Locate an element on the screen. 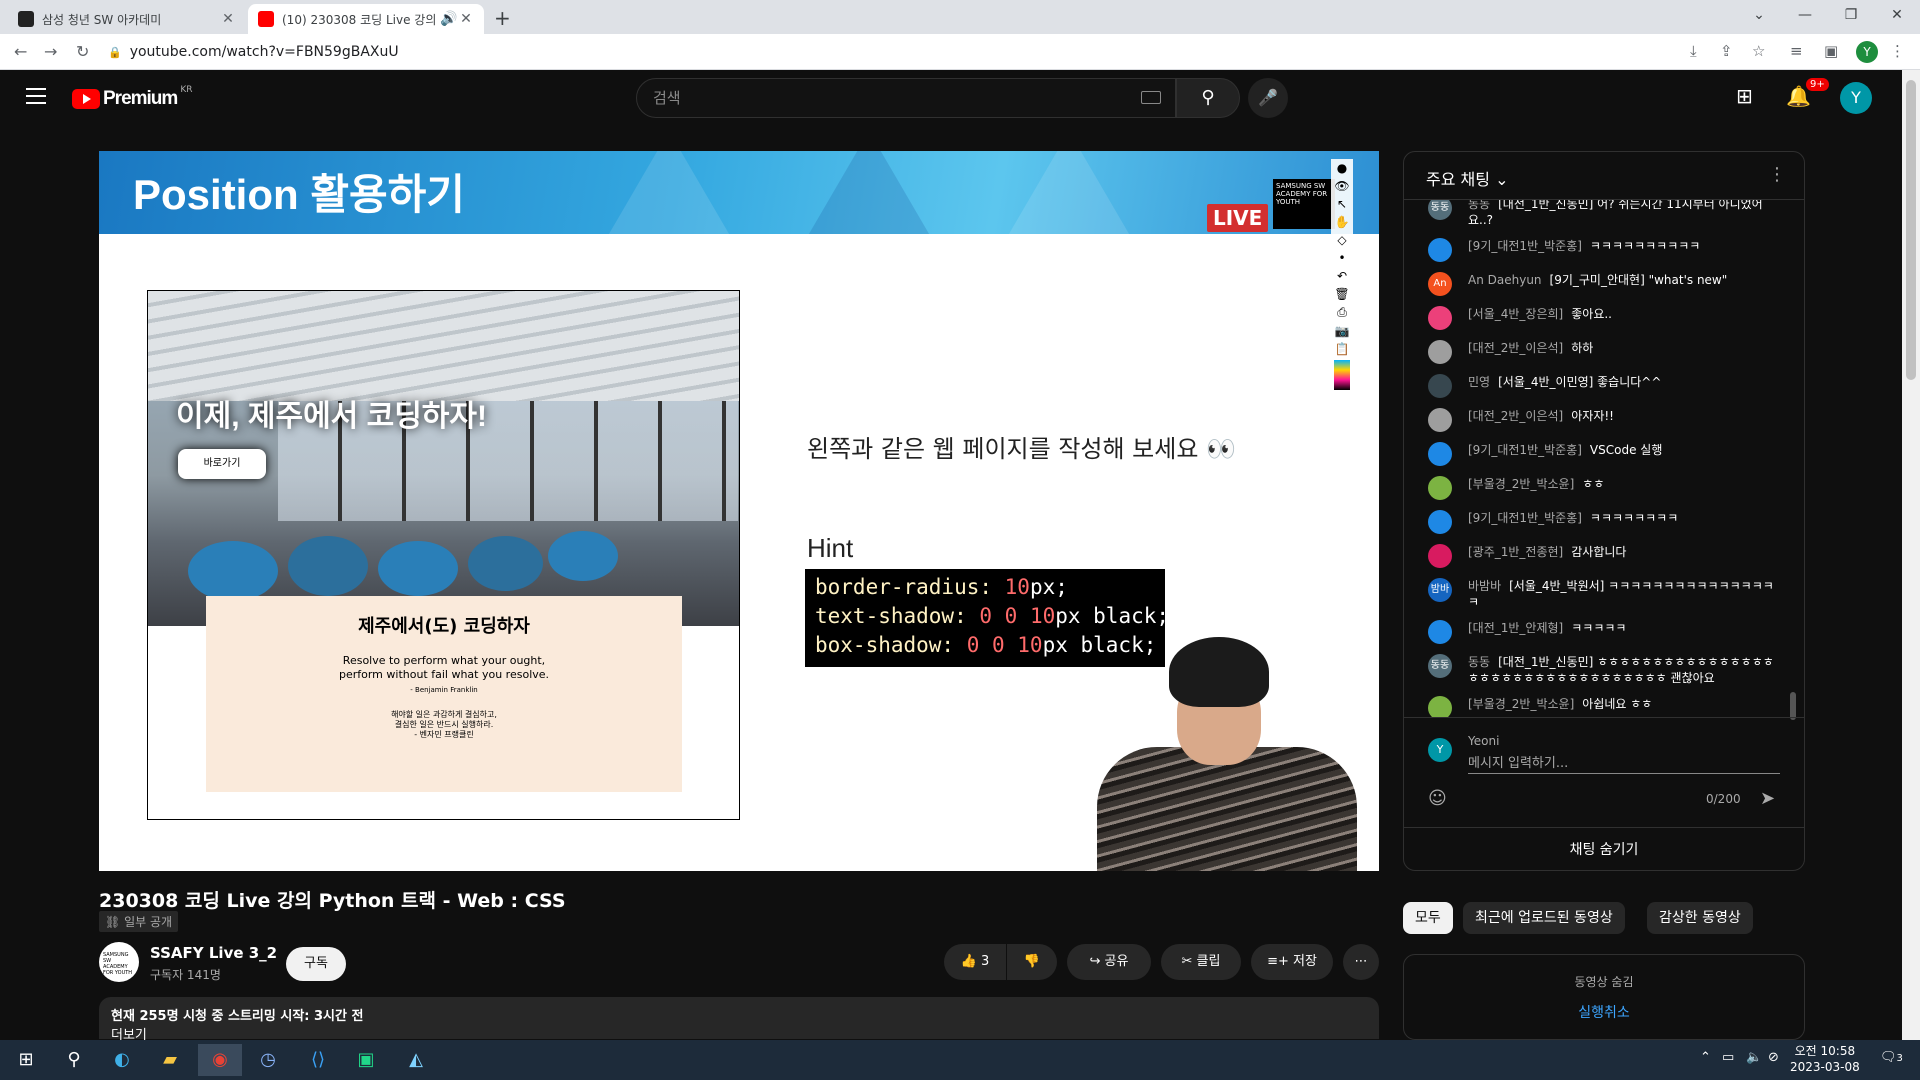 The width and height of the screenshot is (1920, 1080). back-icon: ← is located at coordinates (20, 51).